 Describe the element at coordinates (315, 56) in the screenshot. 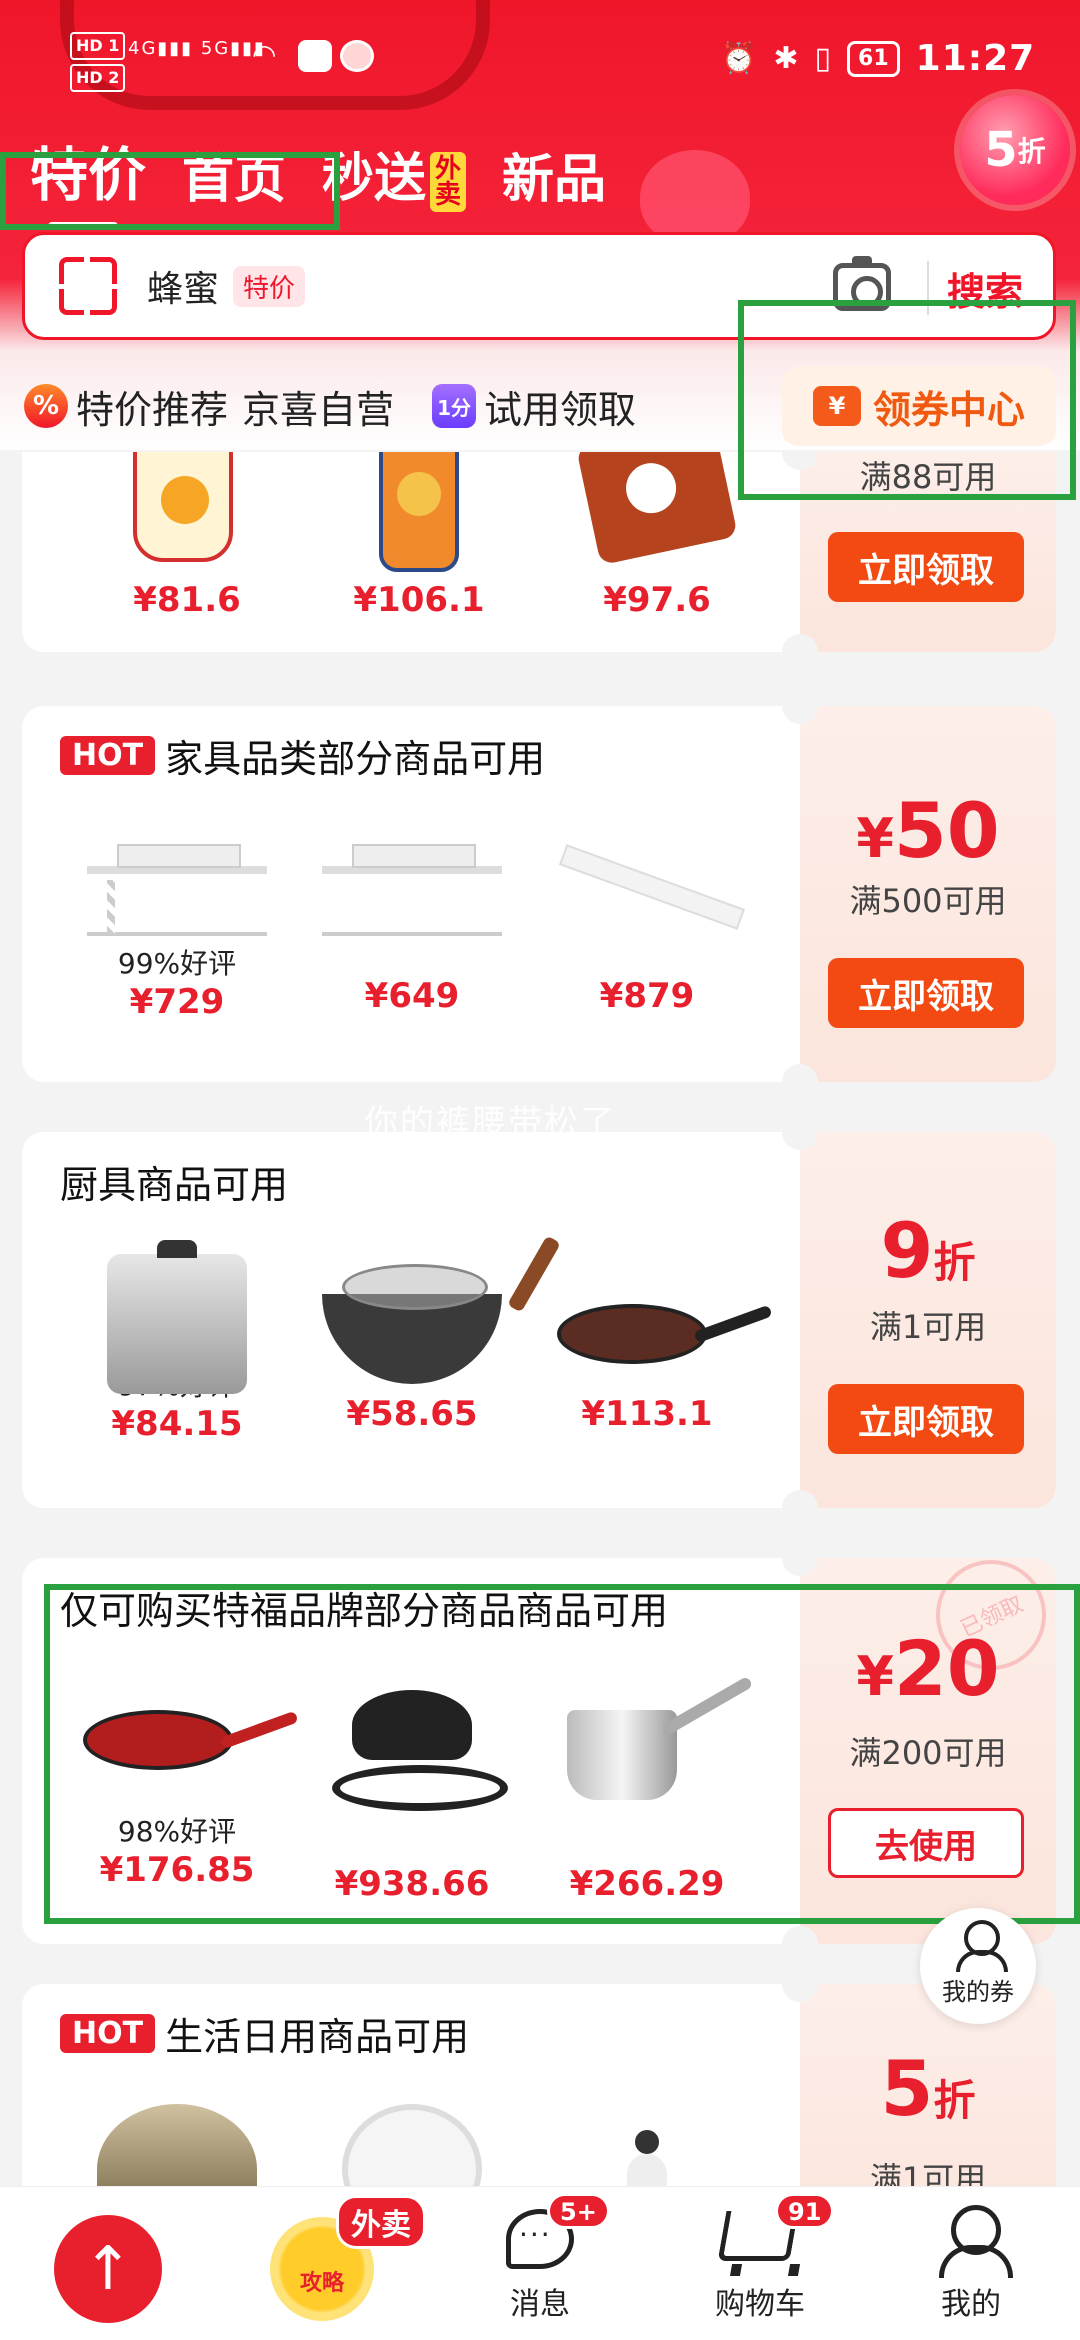

I see `app-notification-icon` at that location.